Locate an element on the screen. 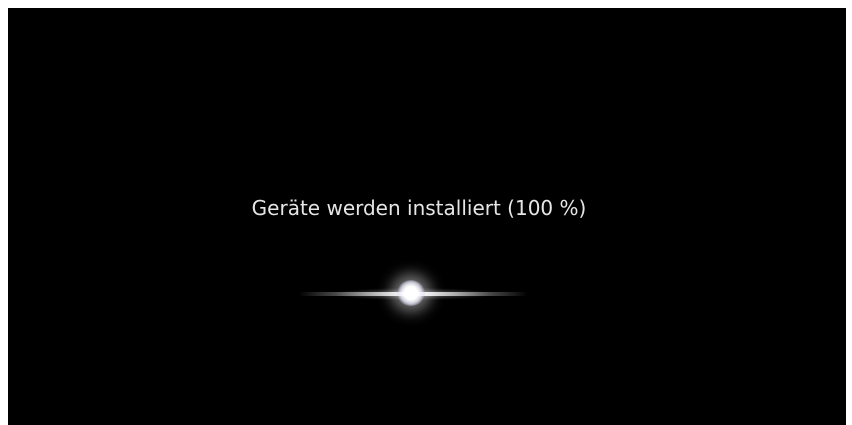 The width and height of the screenshot is (852, 425). spinner-orb is located at coordinates (411, 293).